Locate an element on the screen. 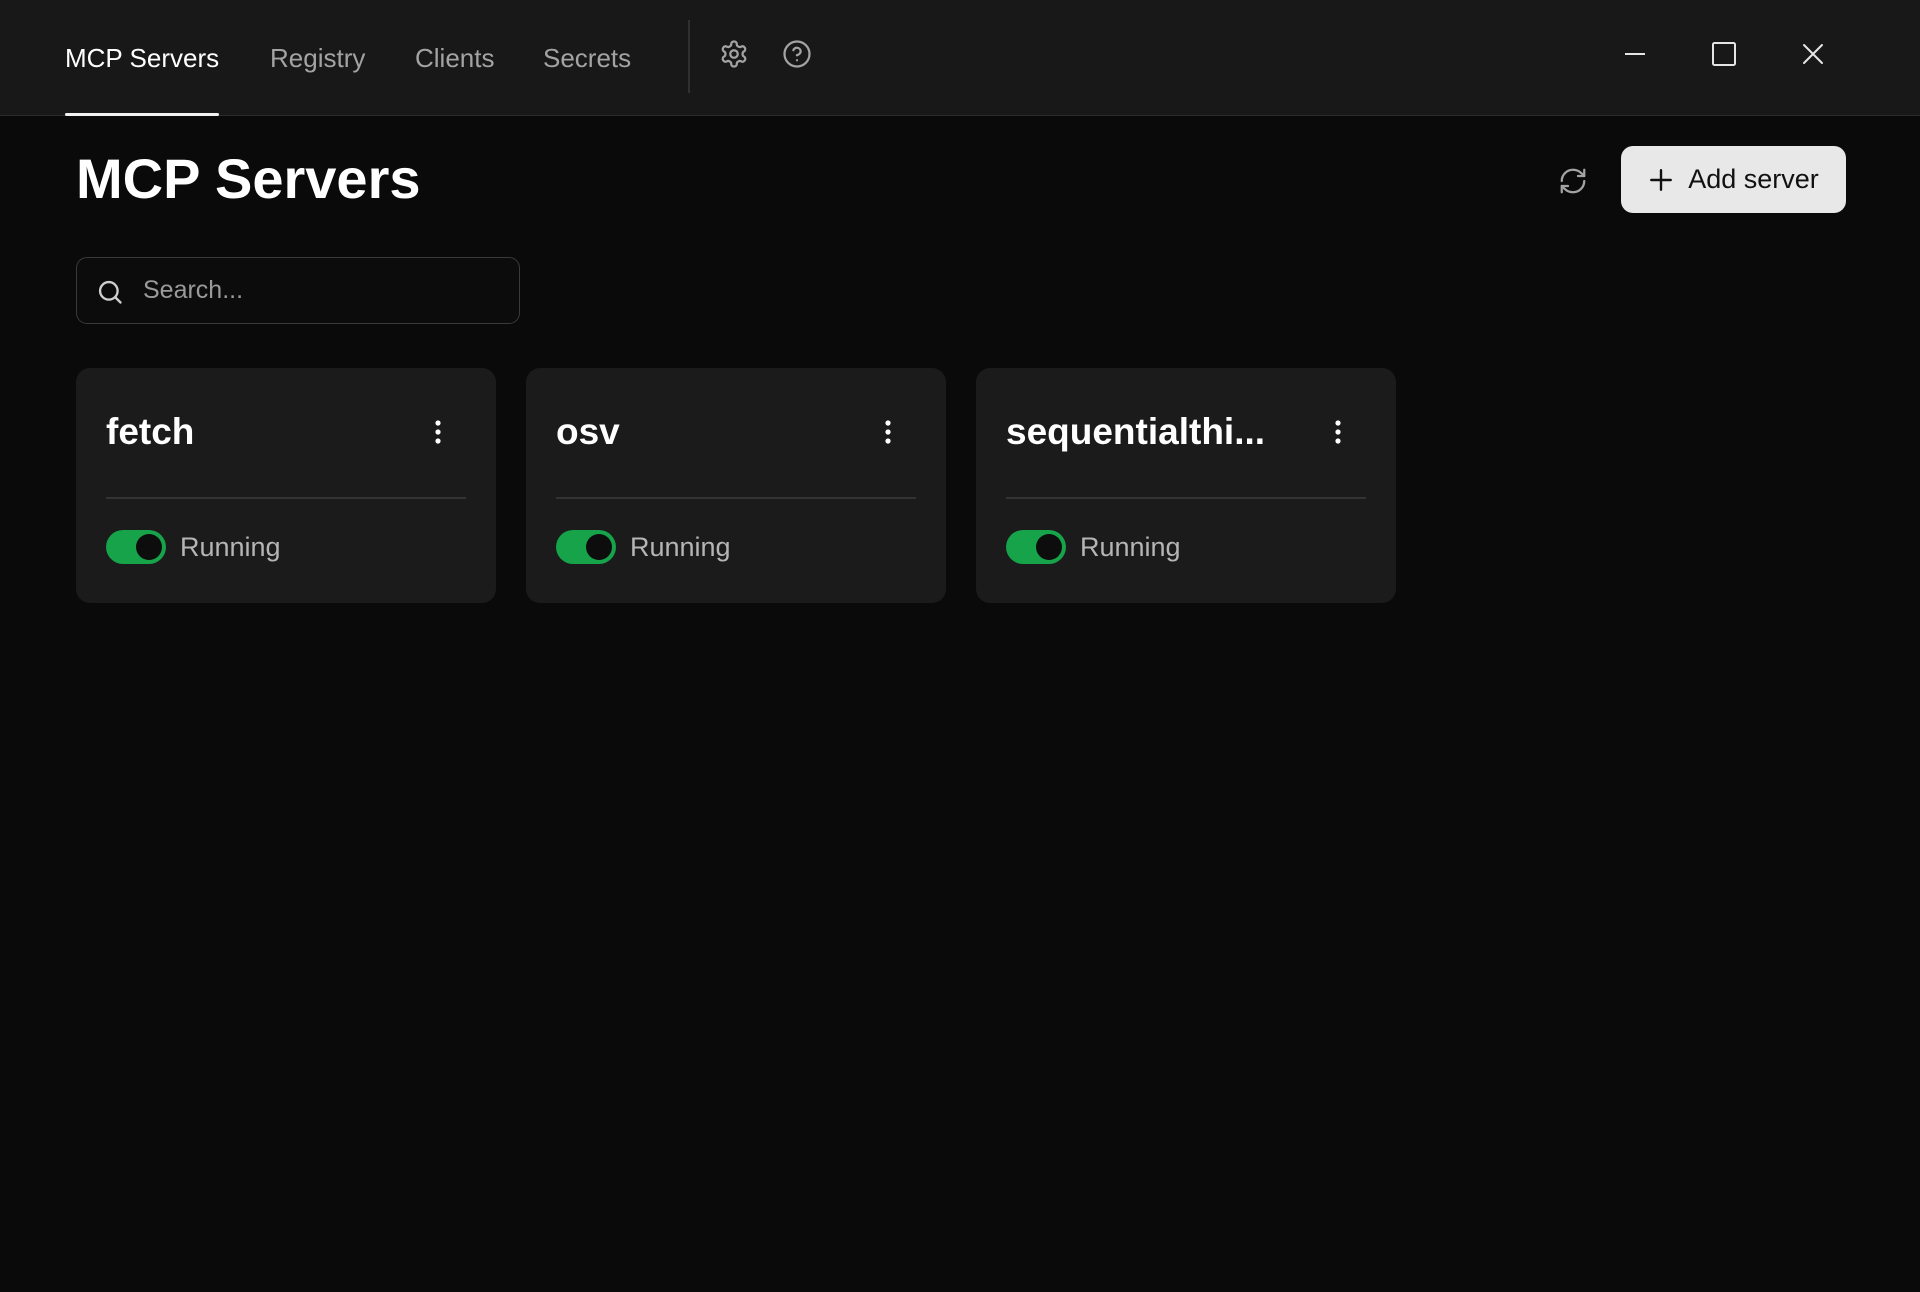 The width and height of the screenshot is (1920, 1292). plus-icon is located at coordinates (1661, 180).